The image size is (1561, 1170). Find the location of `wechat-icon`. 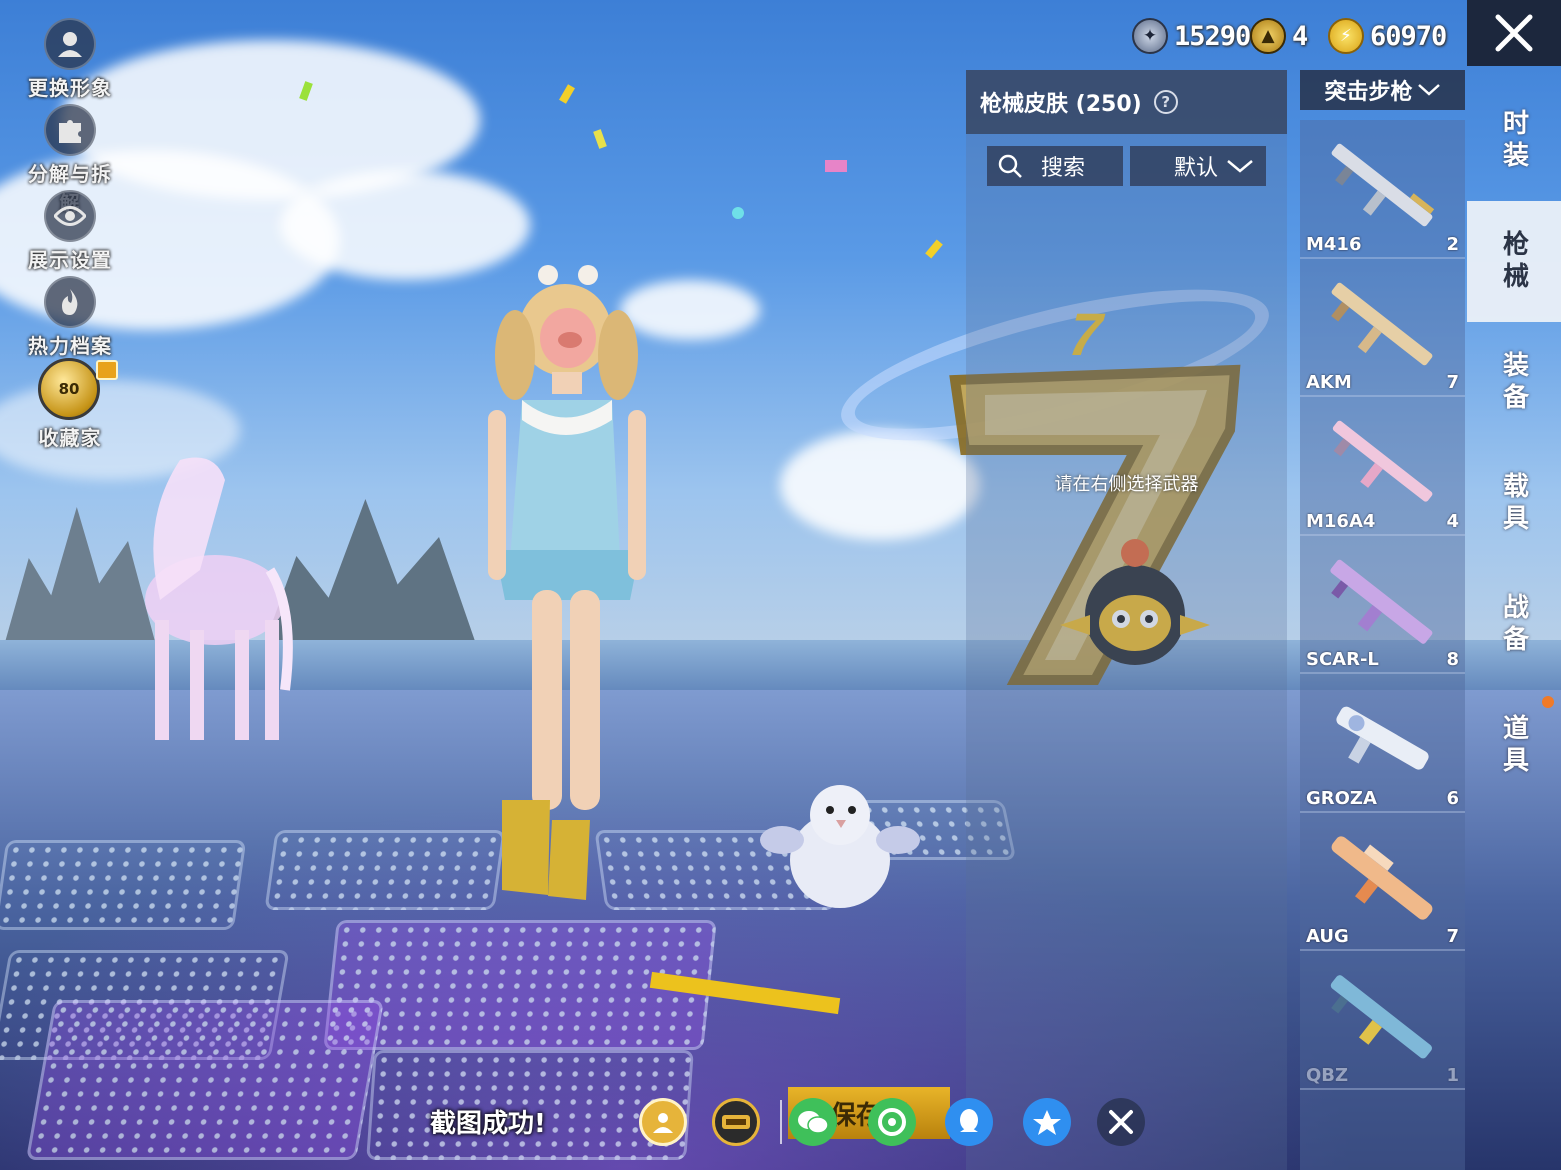

wechat-icon is located at coordinates (813, 1122).